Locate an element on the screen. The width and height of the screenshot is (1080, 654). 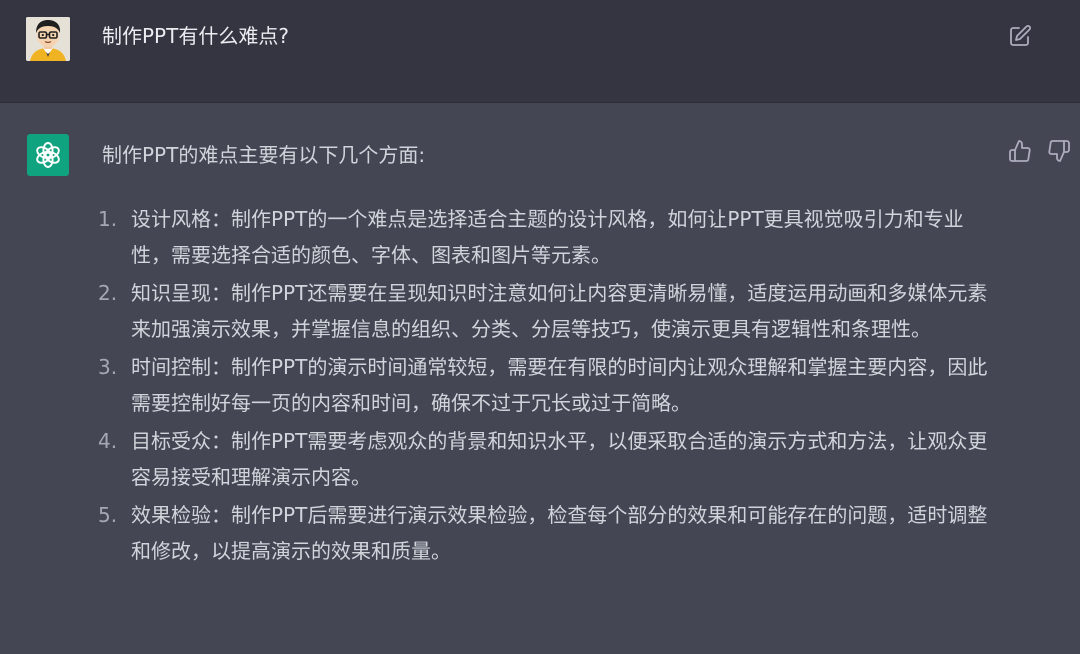
thumbs-down-icon is located at coordinates (1059, 151).